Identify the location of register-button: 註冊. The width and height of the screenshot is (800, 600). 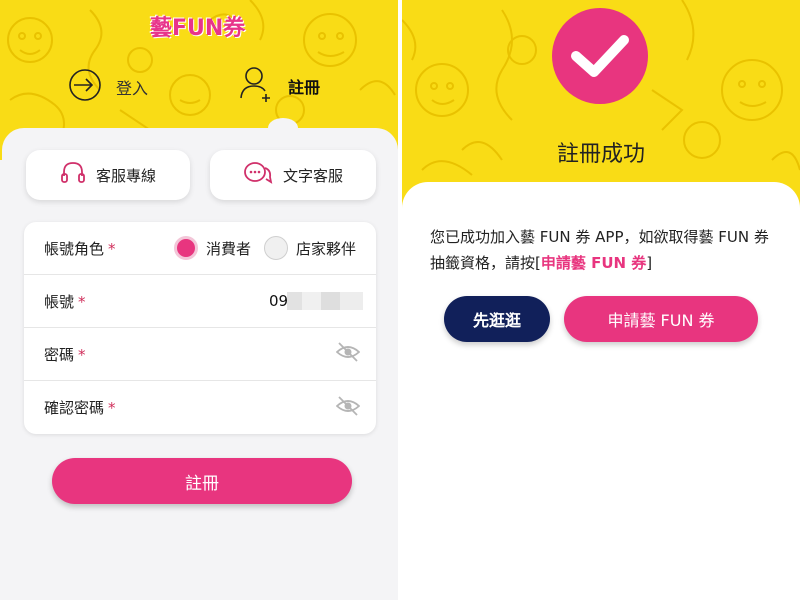
(202, 481).